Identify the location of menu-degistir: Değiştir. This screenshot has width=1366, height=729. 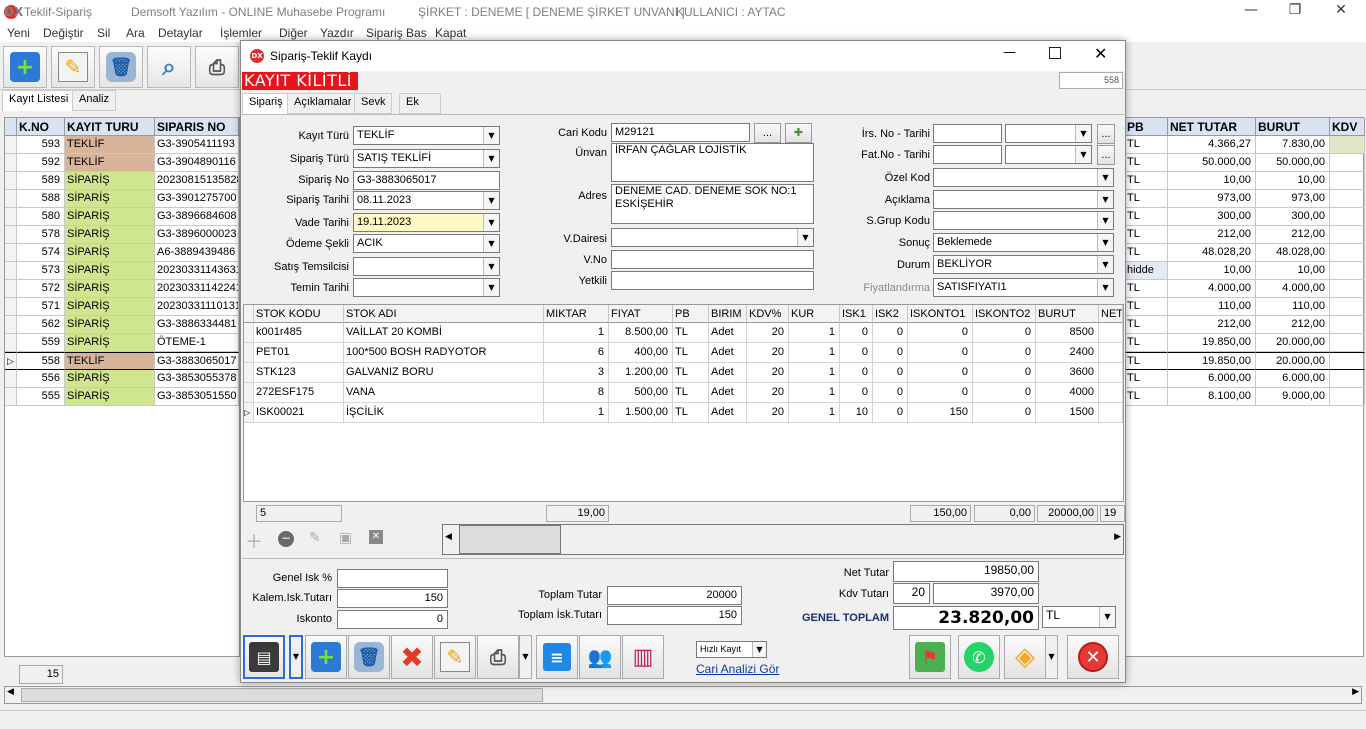
(63, 33).